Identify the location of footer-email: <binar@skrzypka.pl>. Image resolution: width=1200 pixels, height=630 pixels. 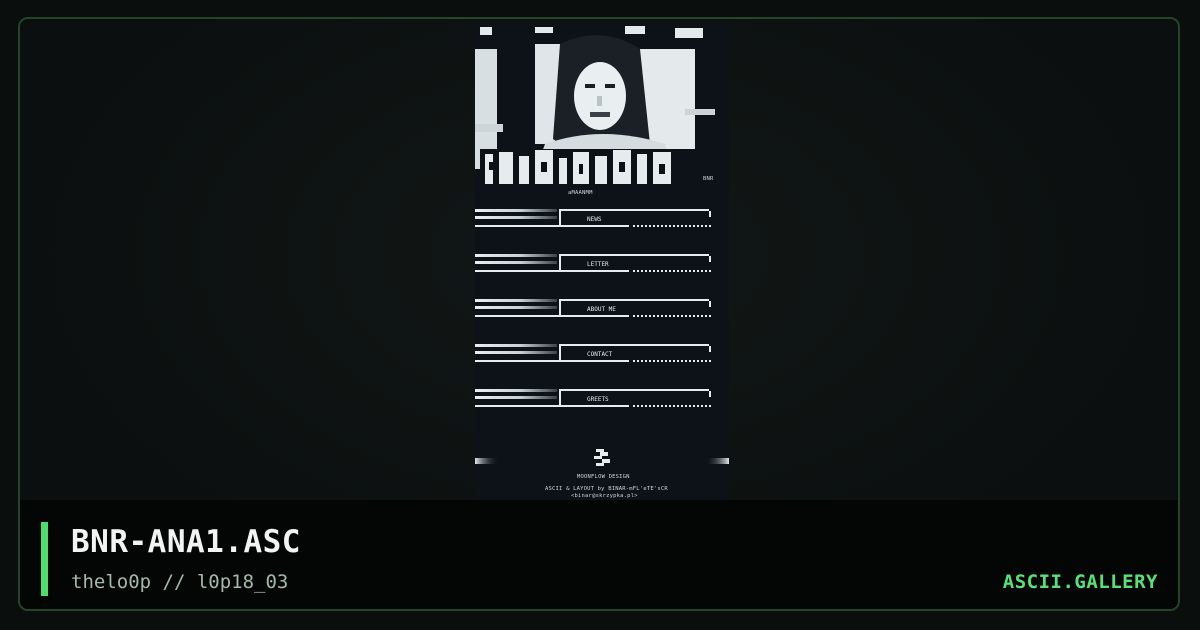
(604, 496).